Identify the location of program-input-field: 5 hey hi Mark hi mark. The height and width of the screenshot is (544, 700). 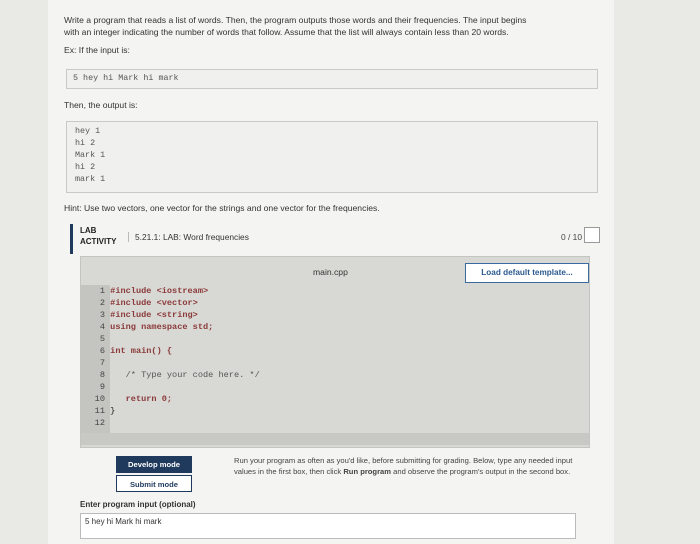
(328, 526).